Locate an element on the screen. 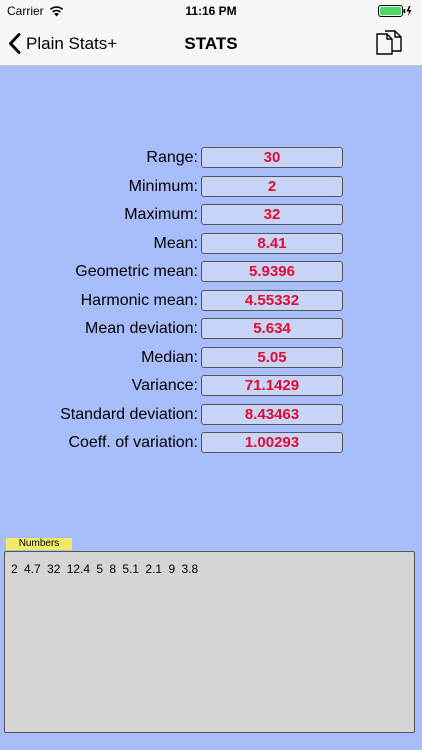  page-title: STATS is located at coordinates (211, 43).